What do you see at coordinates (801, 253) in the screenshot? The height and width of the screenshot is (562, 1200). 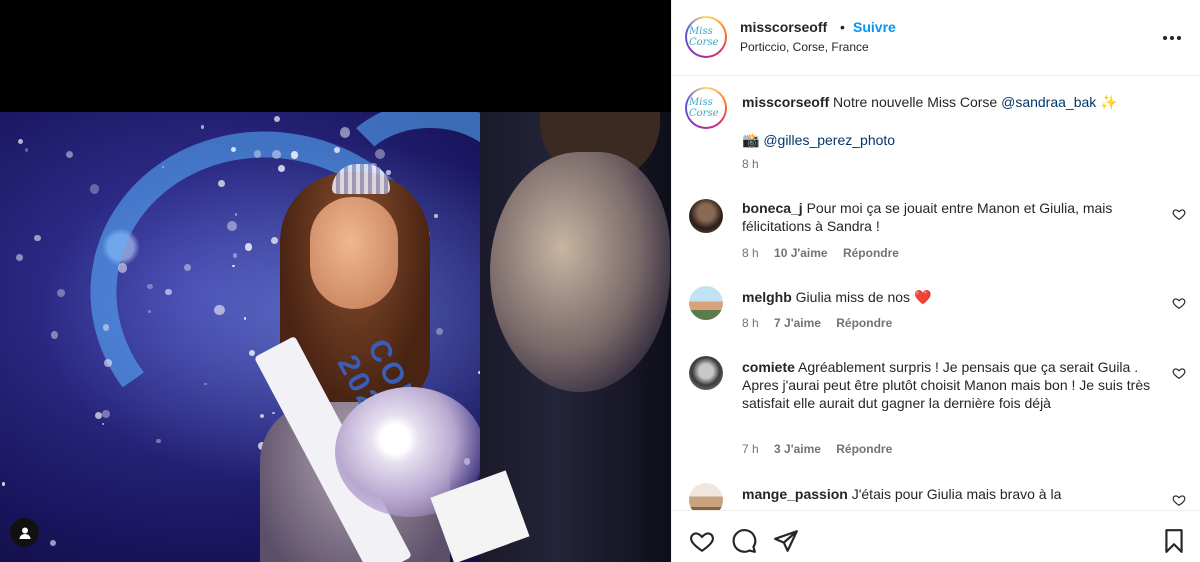 I see `comment-likes: 10 J'aime` at bounding box center [801, 253].